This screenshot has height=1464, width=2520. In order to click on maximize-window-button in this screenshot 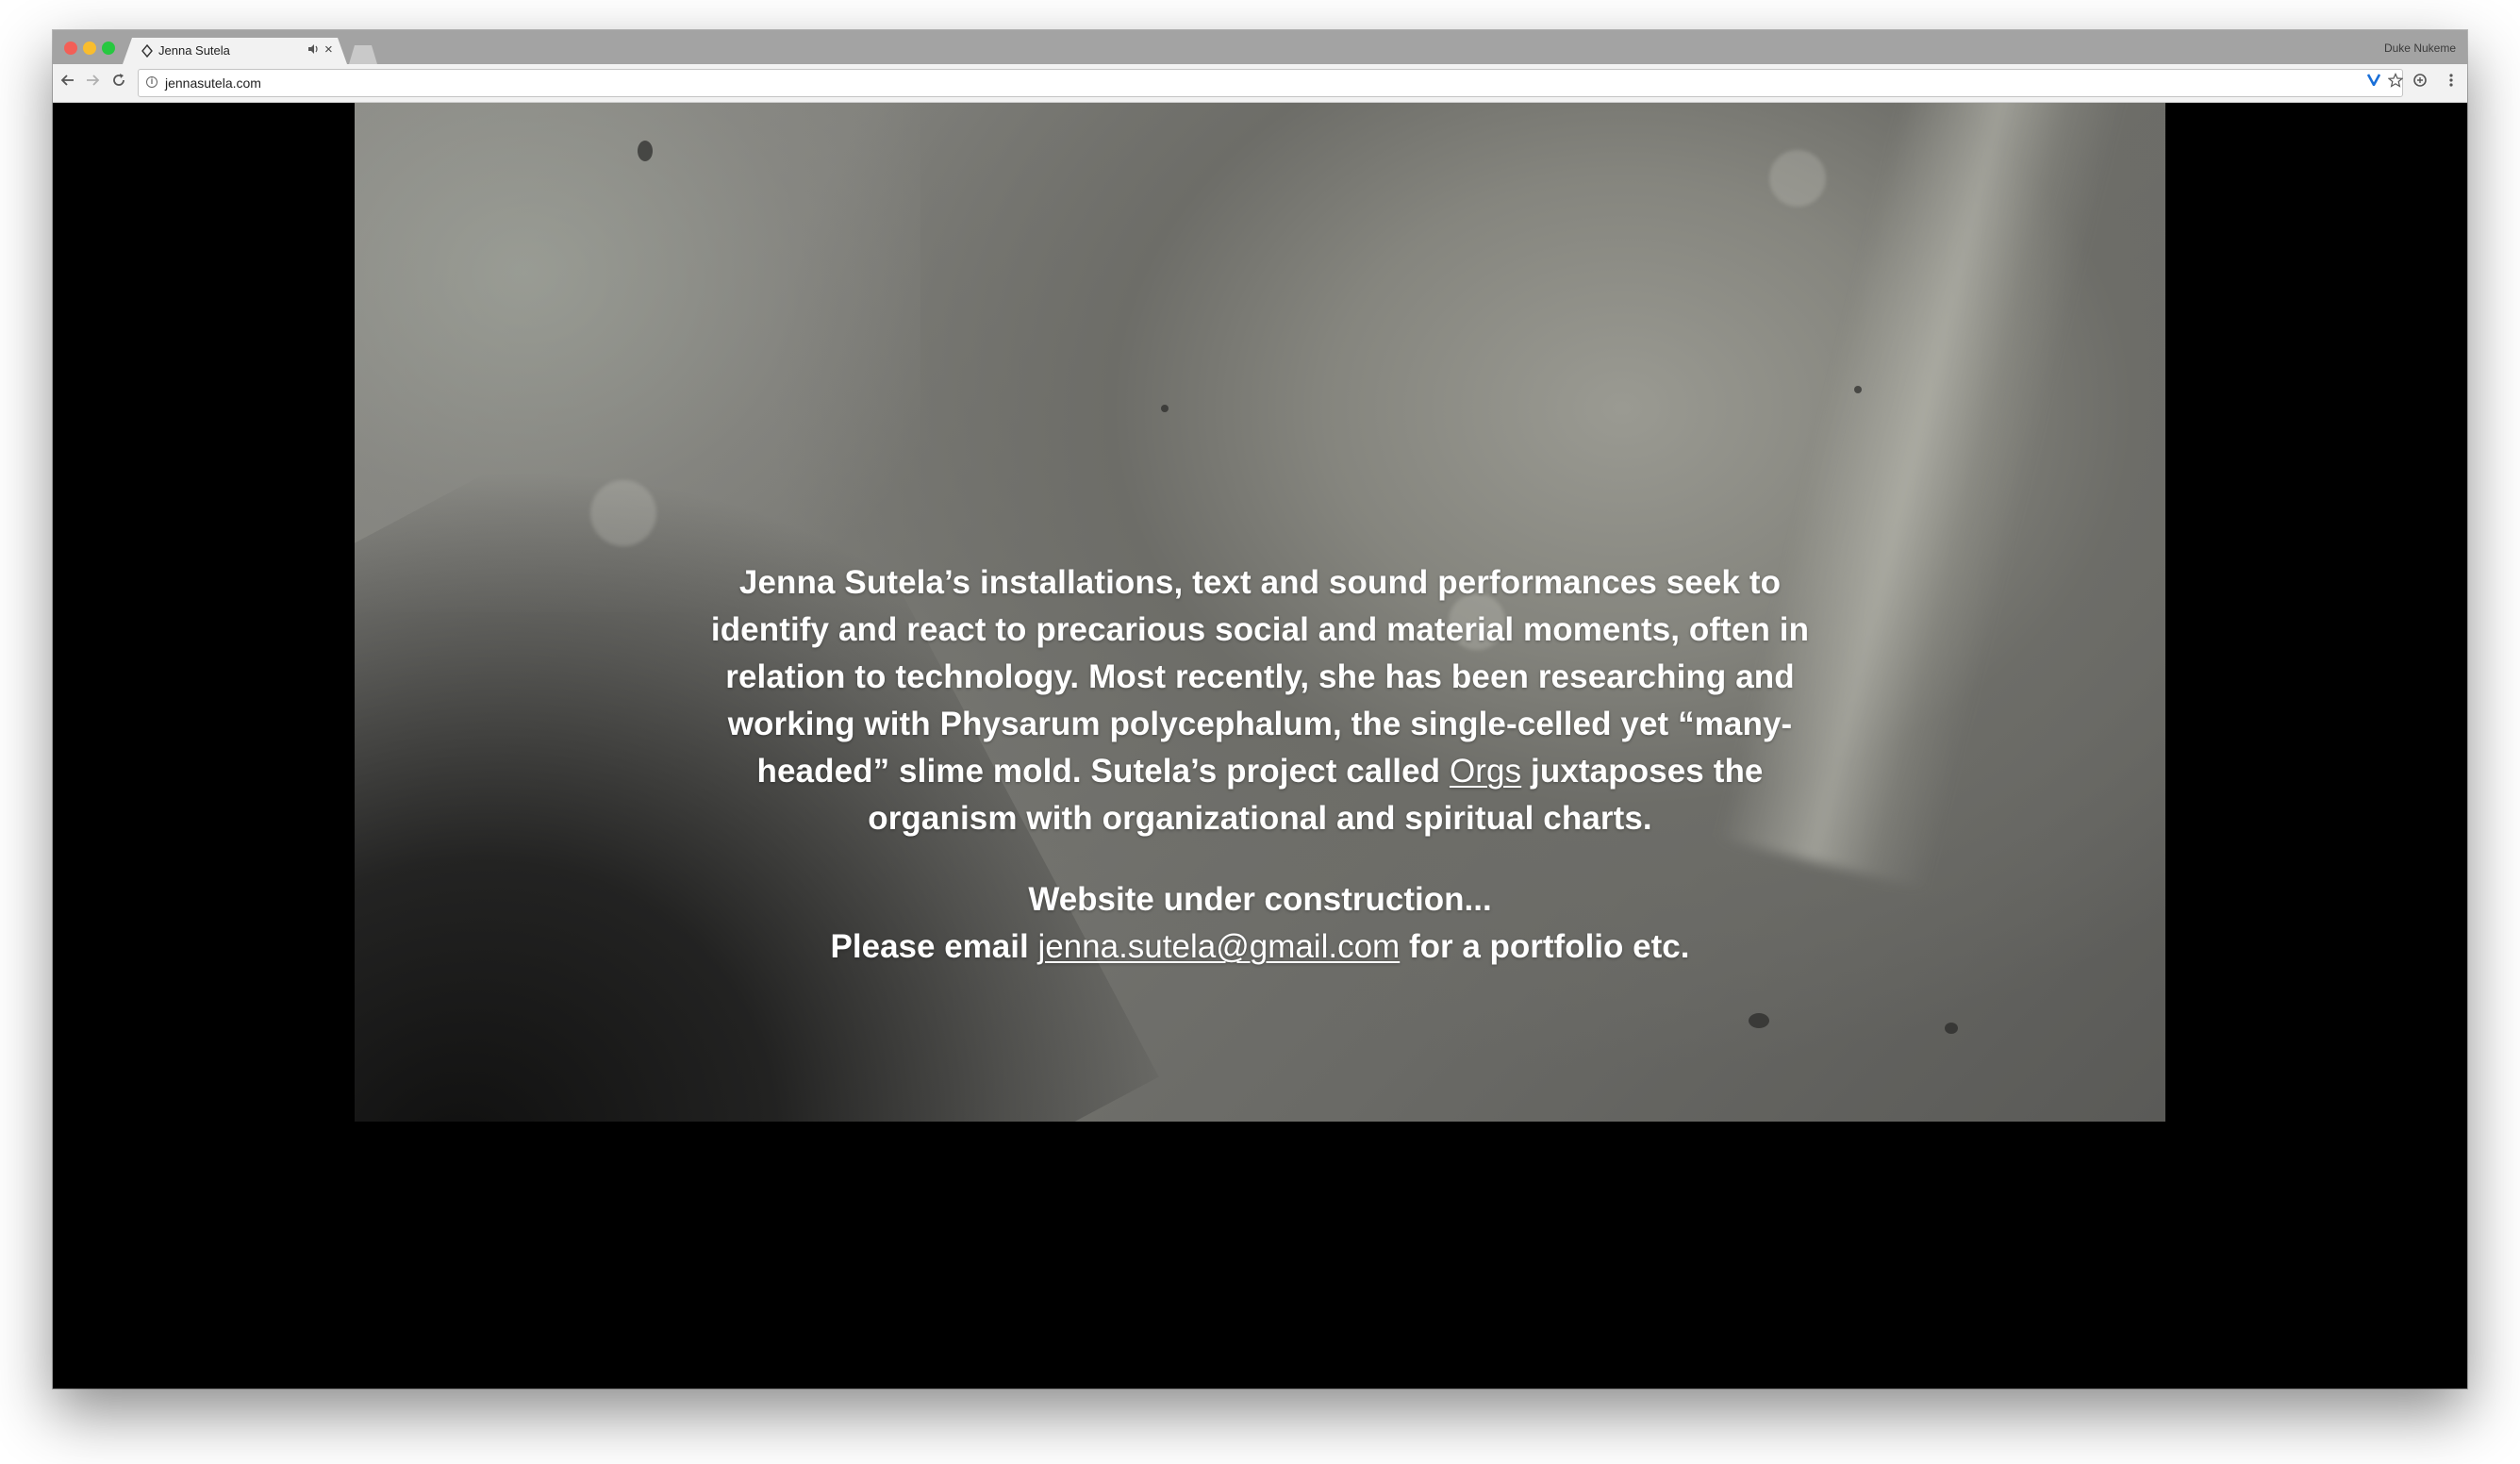, I will do `click(109, 49)`.